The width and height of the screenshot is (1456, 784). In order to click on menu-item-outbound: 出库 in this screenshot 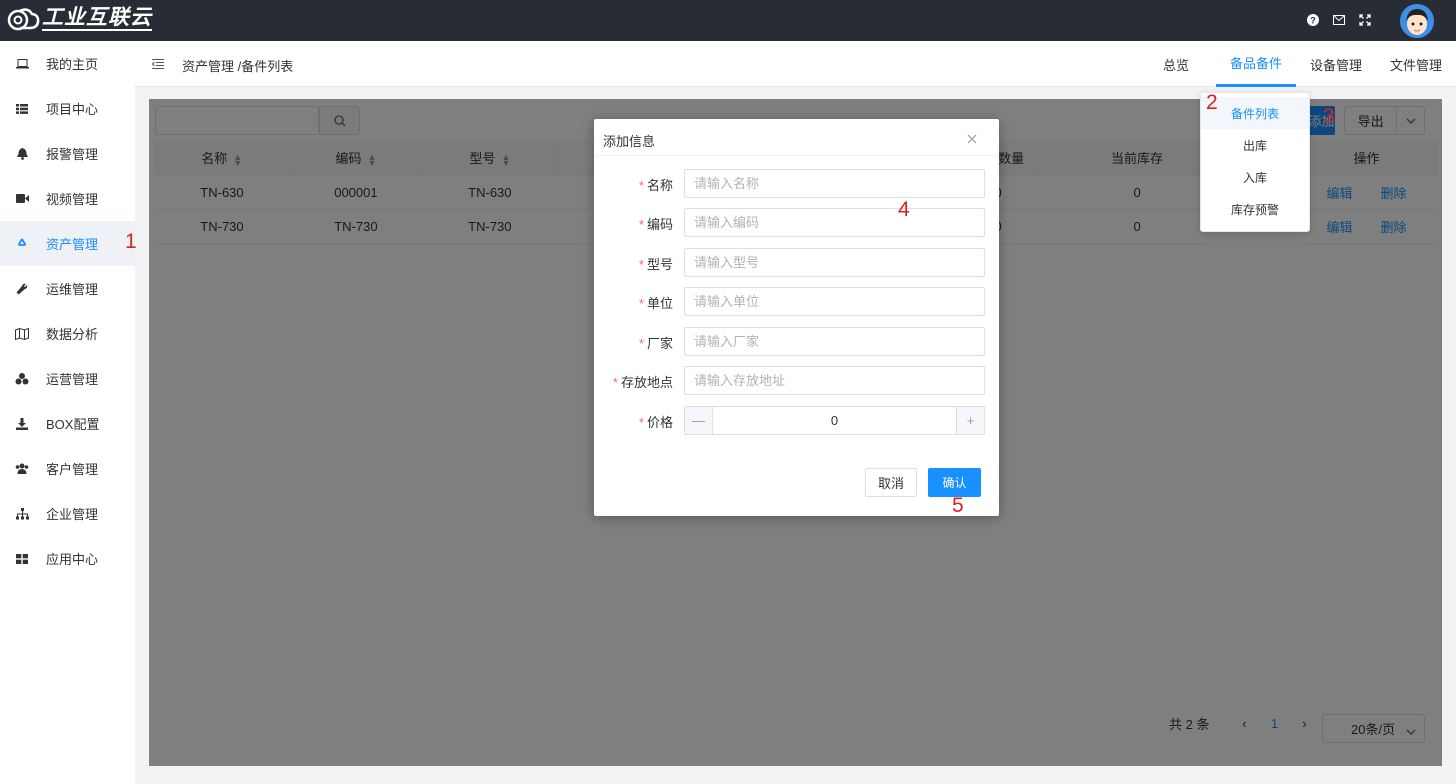, I will do `click(1255, 145)`.